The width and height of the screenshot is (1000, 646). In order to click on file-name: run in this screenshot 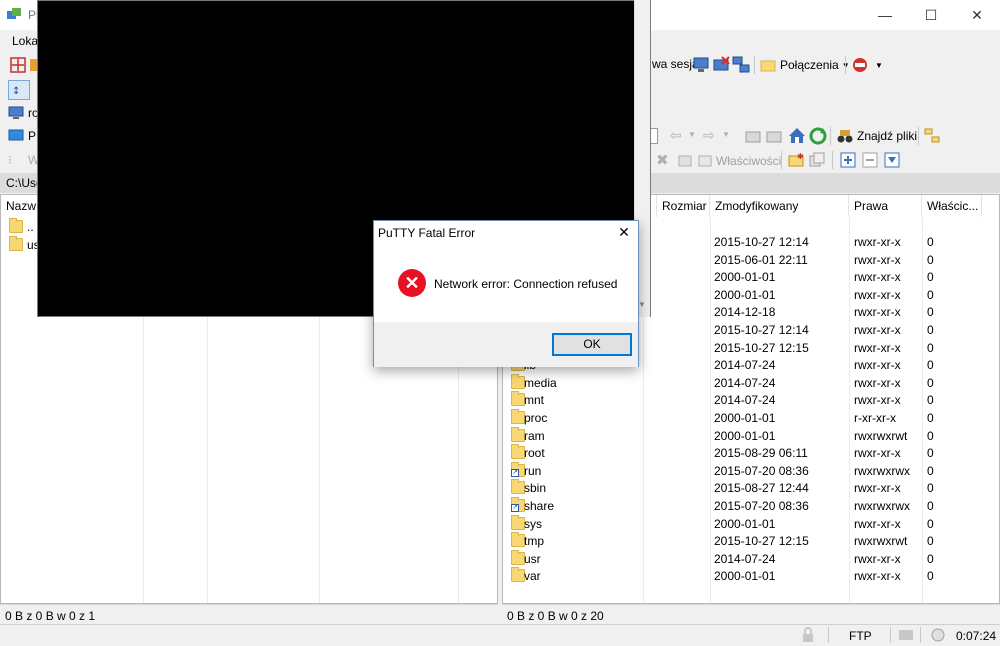, I will do `click(533, 470)`.